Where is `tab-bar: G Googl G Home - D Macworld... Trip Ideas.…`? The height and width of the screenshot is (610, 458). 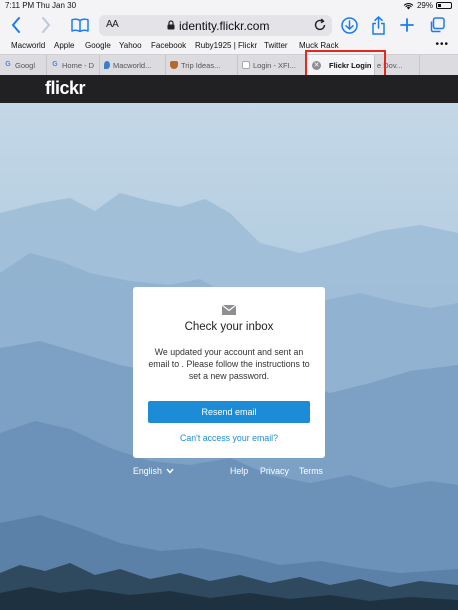 tab-bar: G Googl G Home - D Macworld... Trip Ideas.… is located at coordinates (229, 64).